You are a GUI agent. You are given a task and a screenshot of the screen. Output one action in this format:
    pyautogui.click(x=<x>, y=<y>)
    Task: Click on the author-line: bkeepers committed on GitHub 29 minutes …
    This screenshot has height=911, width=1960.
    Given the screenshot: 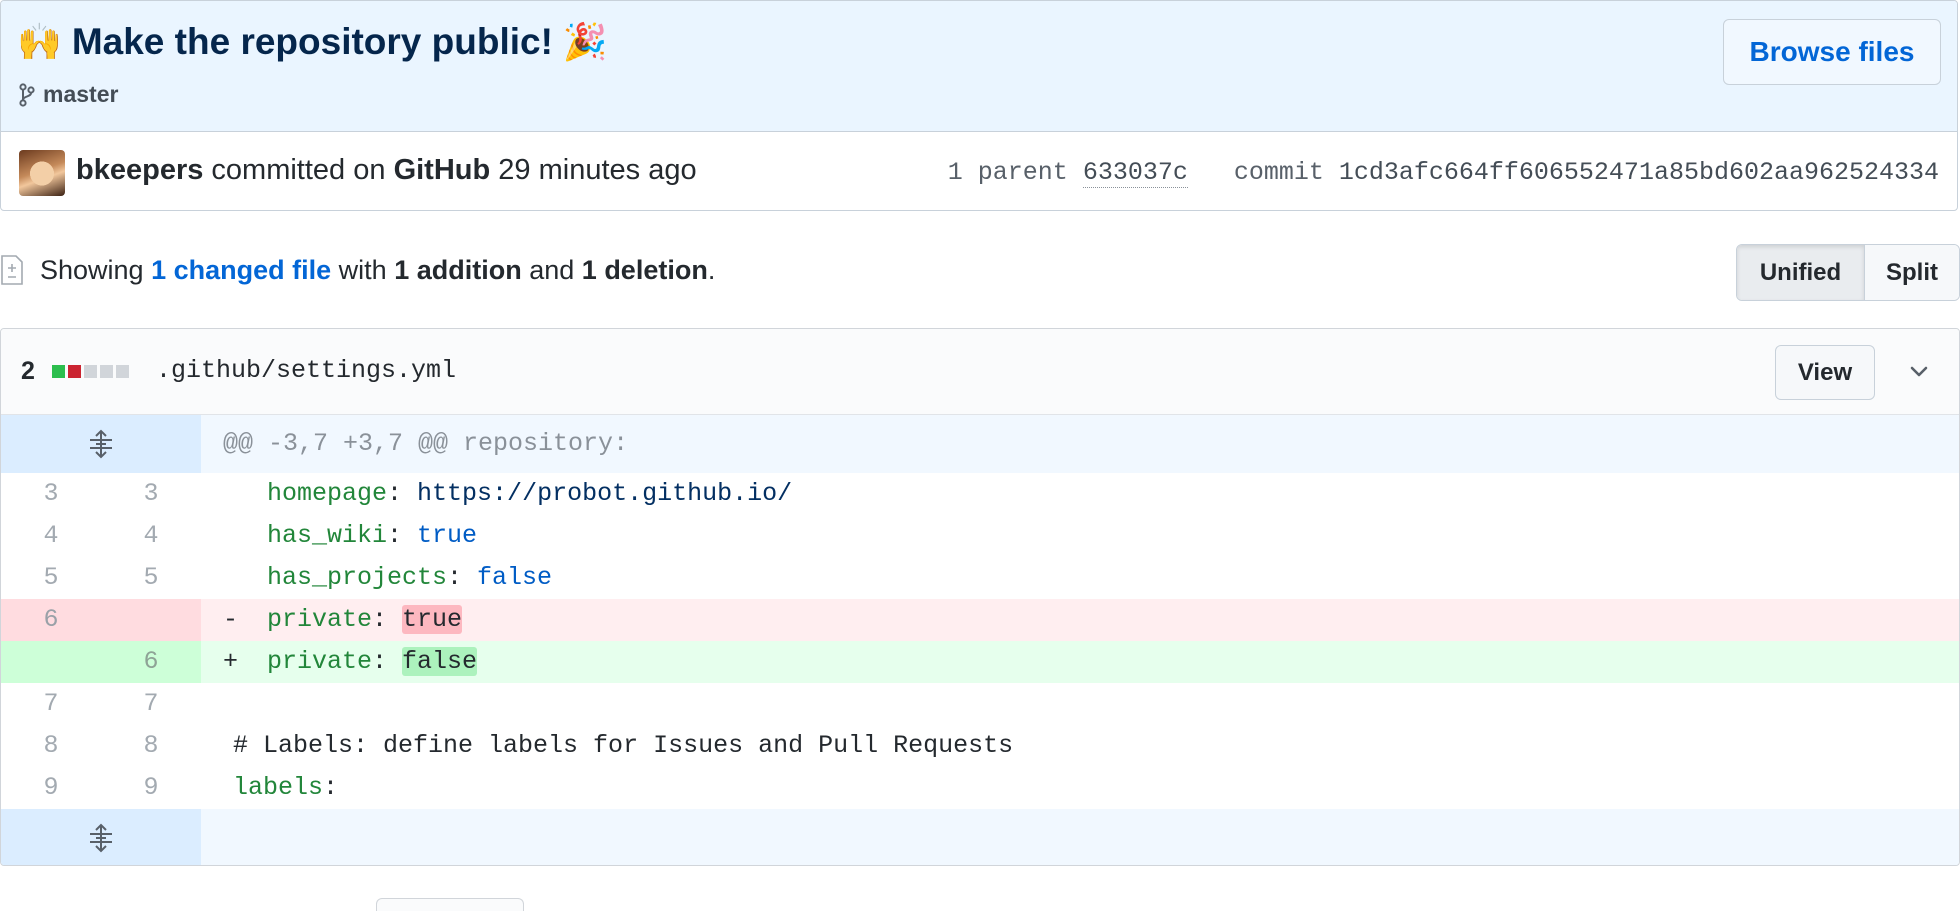 What is the action you would take?
    pyautogui.click(x=386, y=170)
    